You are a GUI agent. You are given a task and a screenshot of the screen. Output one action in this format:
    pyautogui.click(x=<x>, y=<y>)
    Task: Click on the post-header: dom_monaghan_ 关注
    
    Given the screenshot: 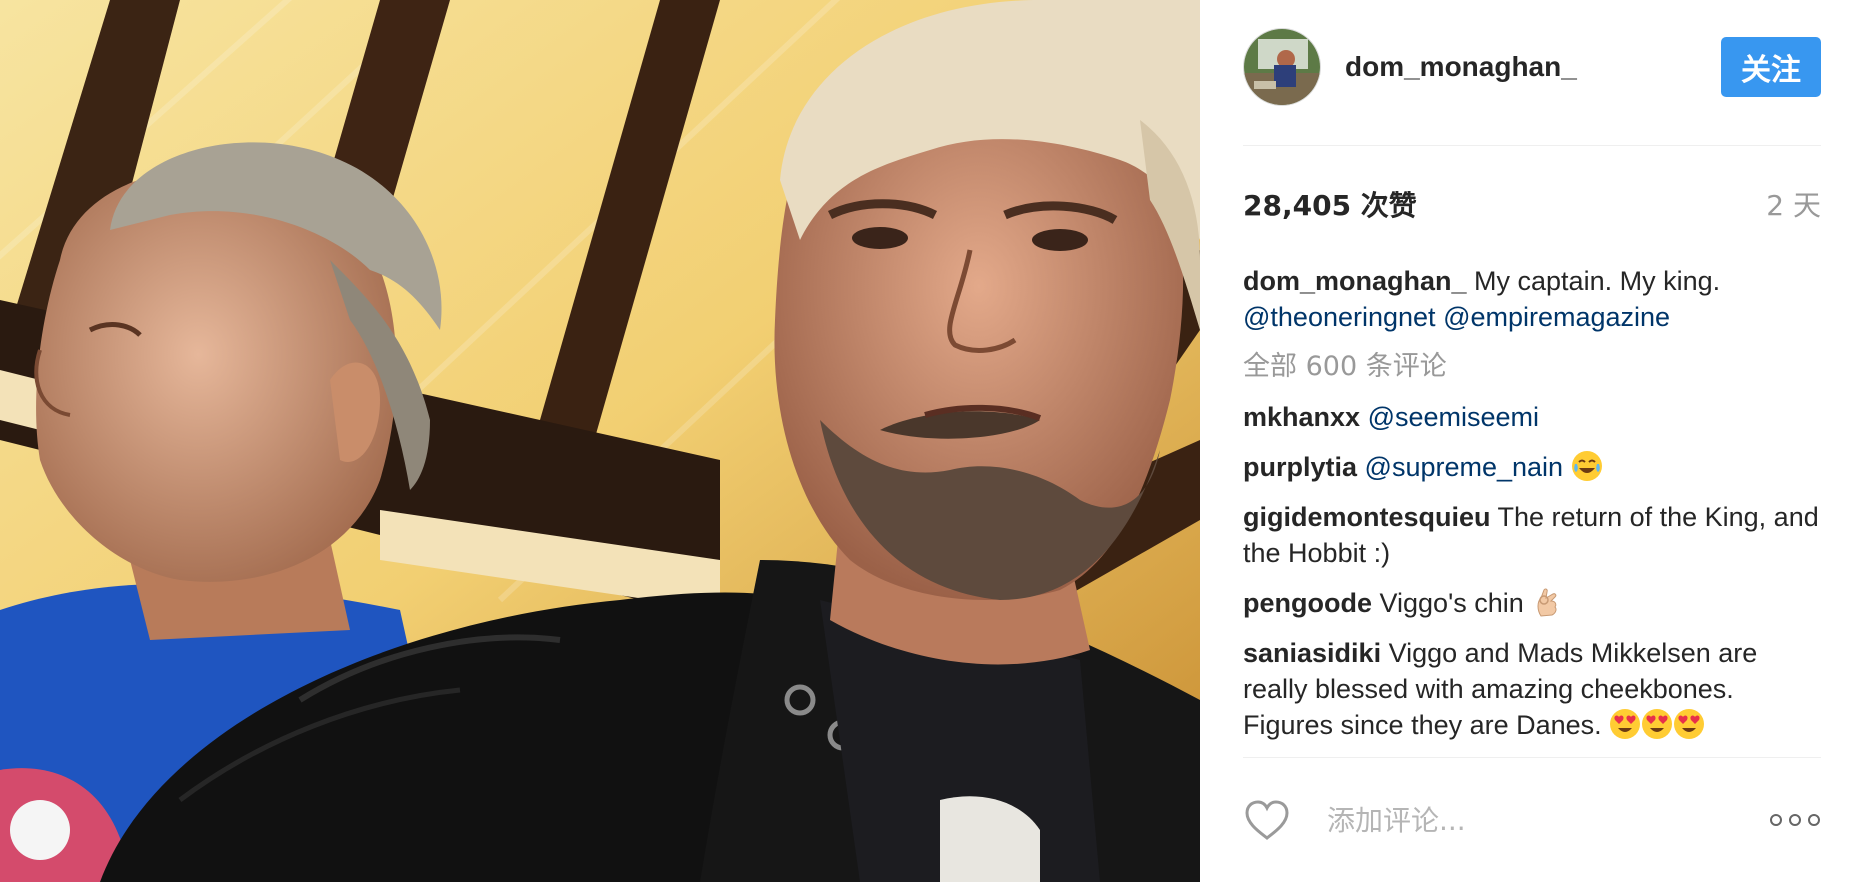 What is the action you would take?
    pyautogui.click(x=1532, y=67)
    